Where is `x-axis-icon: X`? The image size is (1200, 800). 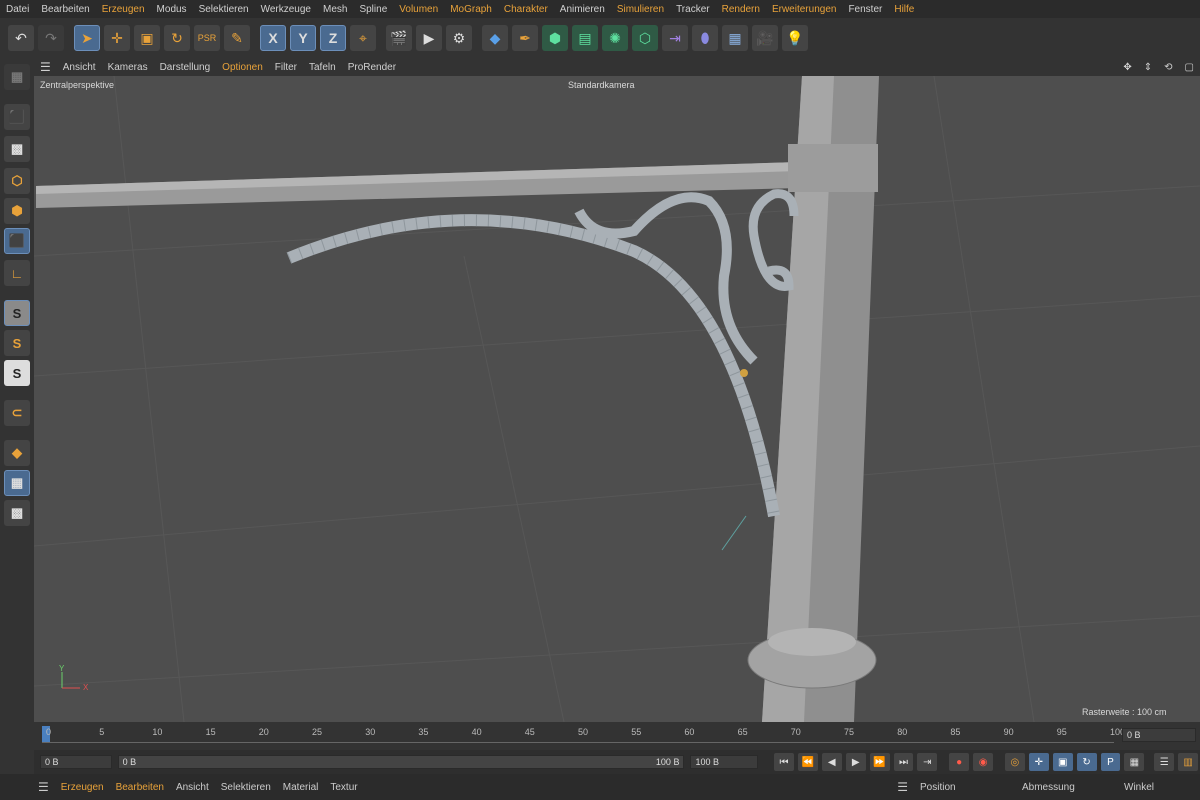
x-axis-icon: X is located at coordinates (273, 38).